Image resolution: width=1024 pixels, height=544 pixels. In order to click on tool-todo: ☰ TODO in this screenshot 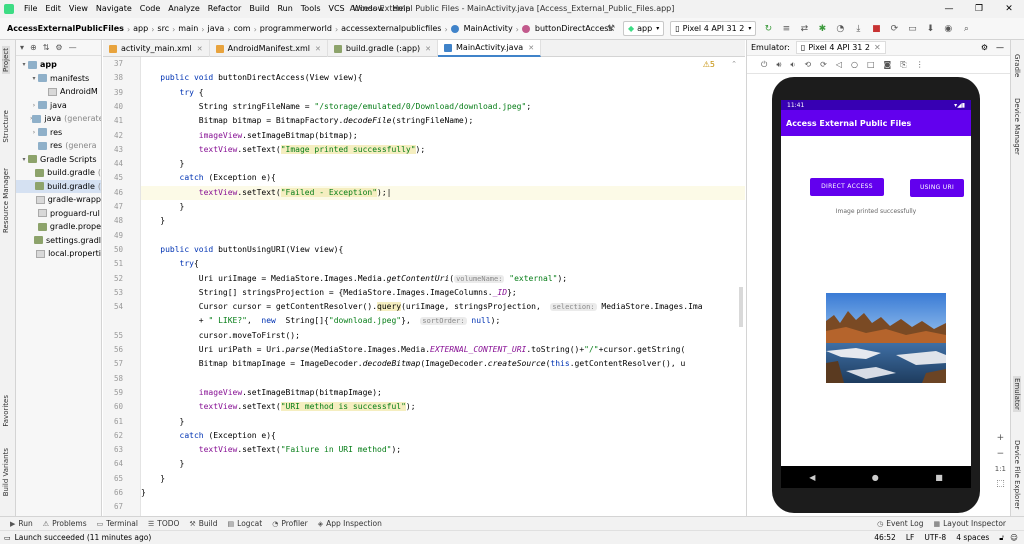, I will do `click(163, 523)`.